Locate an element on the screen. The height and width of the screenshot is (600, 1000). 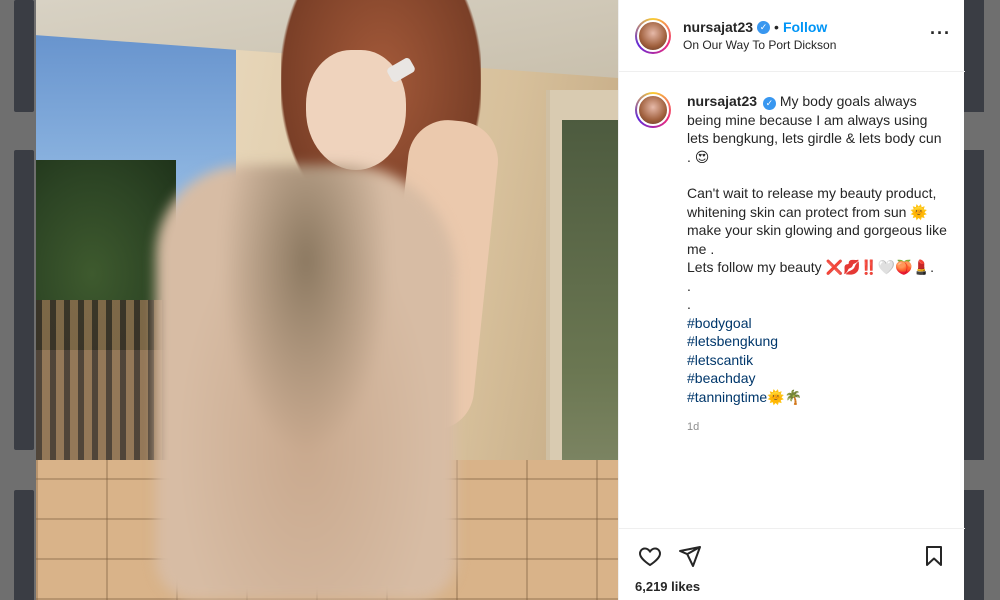
hashtag-link: #bodygoal is located at coordinates (817, 323).